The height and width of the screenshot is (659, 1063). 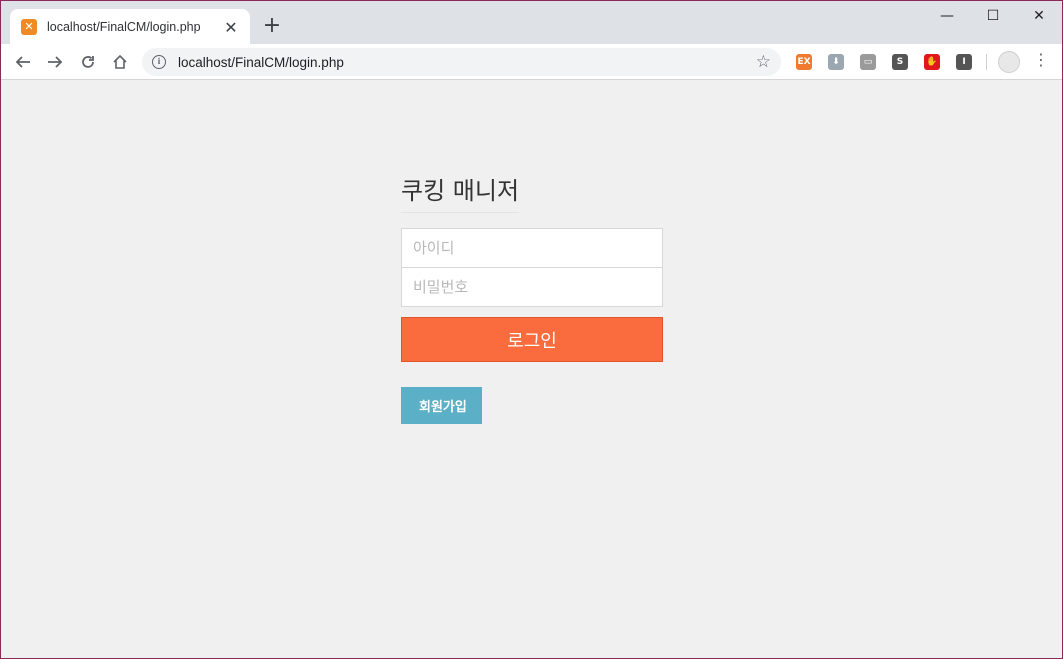 I want to click on screen-extension-icon: ▭, so click(x=868, y=62).